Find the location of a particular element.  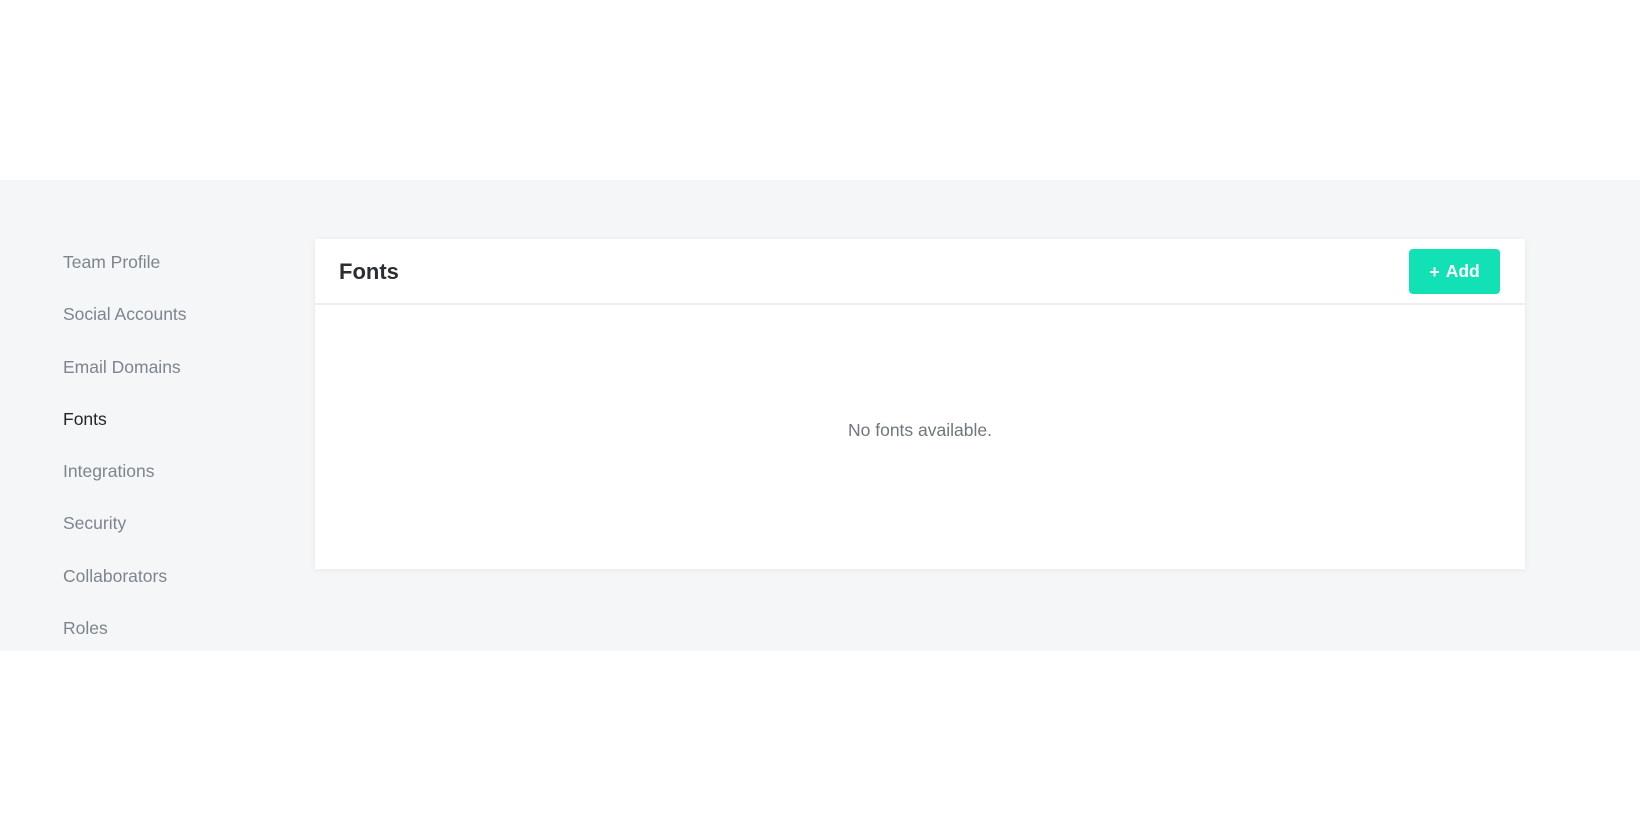

add-font-button: + Add is located at coordinates (1454, 271).